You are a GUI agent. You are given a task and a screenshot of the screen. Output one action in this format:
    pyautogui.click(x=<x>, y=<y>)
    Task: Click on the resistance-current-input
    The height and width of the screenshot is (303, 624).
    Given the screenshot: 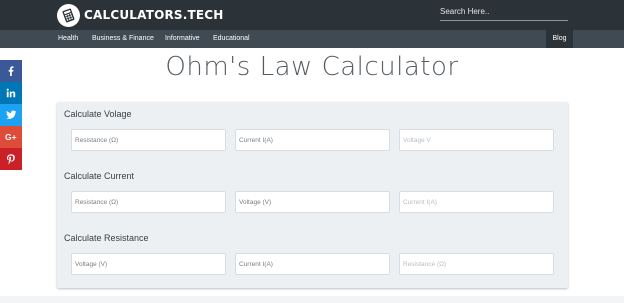 What is the action you would take?
    pyautogui.click(x=312, y=264)
    